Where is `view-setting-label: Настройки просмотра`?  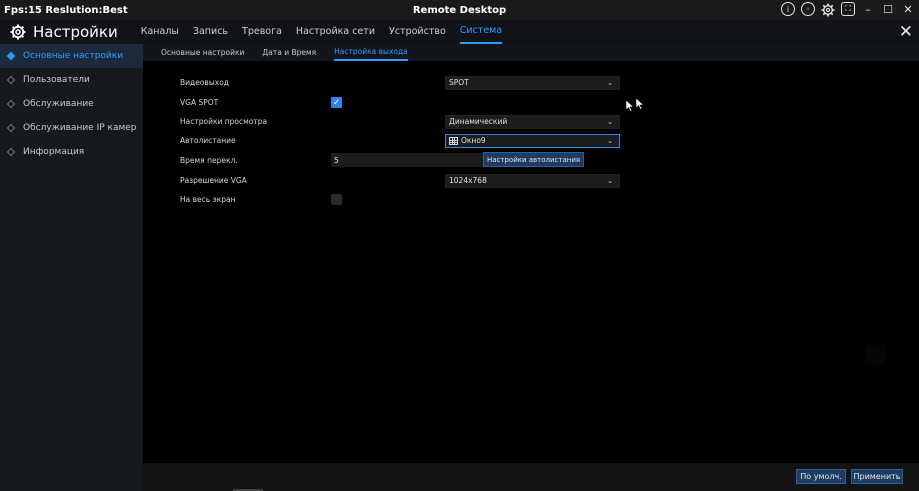
view-setting-label: Настройки просмотра is located at coordinates (224, 121).